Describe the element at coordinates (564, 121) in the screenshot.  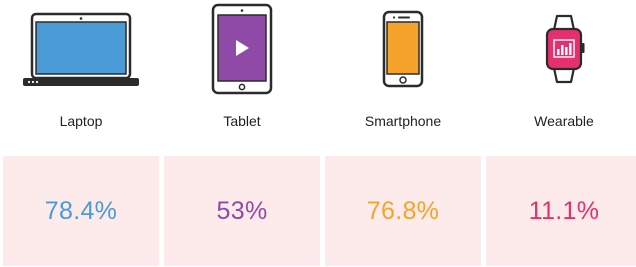
I see `device-label: Wearable` at that location.